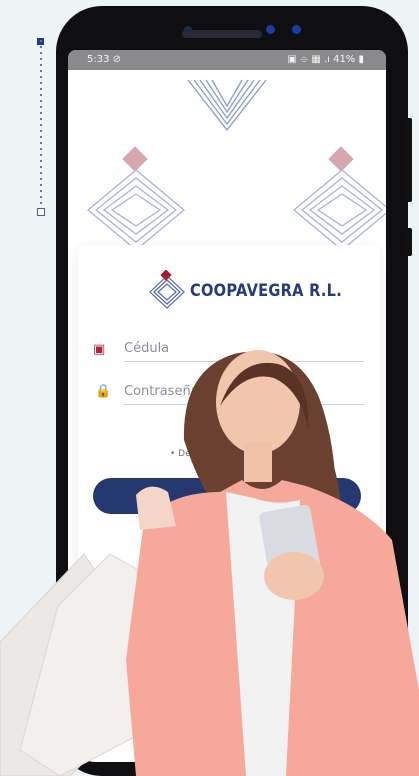 The height and width of the screenshot is (776, 419). Describe the element at coordinates (227, 60) in the screenshot. I see `status-bar: 5:33 ⊘ ▣ ⌯ ▦ .ı 41% ▮` at that location.